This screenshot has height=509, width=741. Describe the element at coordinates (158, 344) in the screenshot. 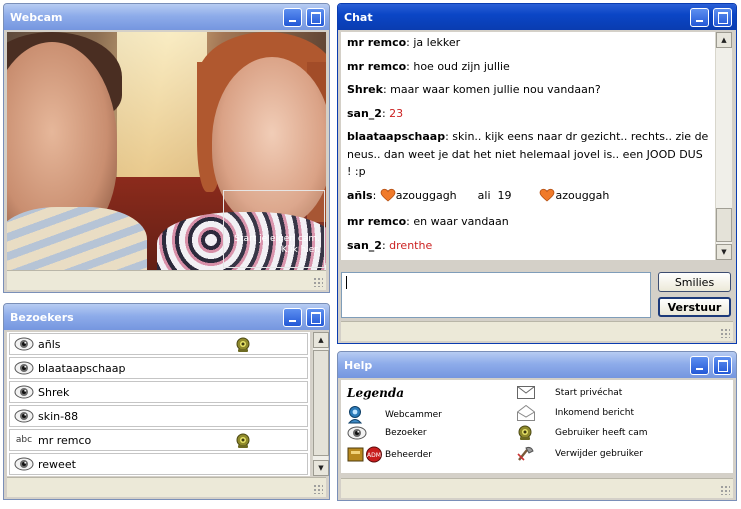

I see `visitor-item: añls` at that location.